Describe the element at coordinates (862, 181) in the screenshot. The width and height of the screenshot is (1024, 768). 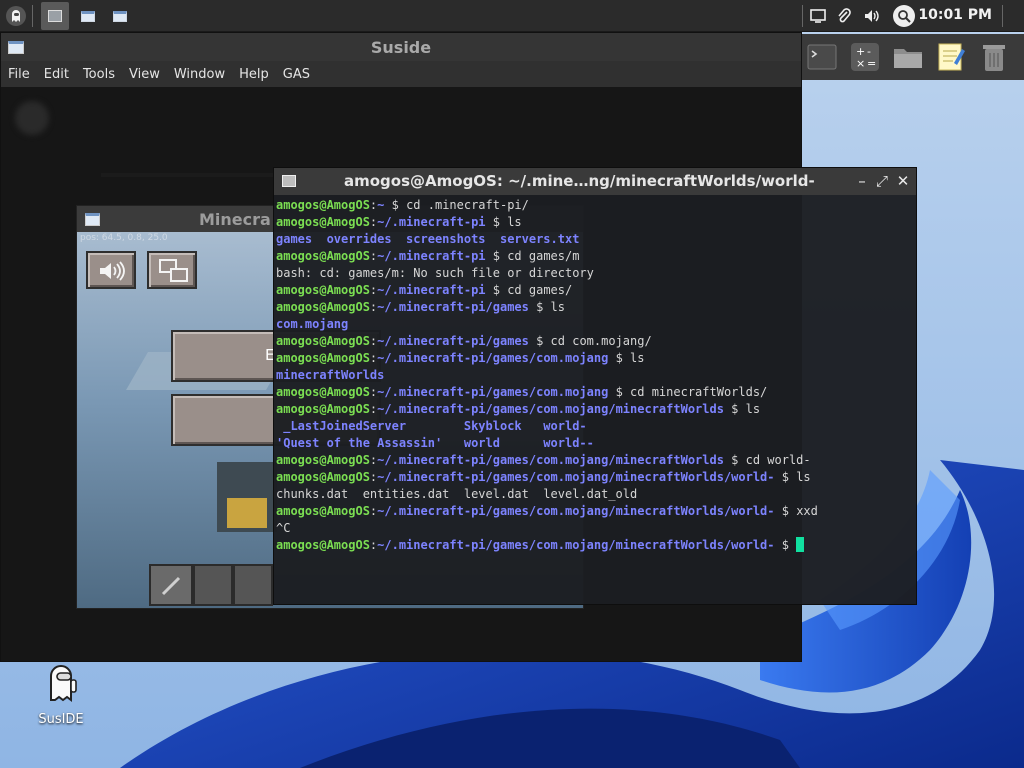
I see `minimize-button: –` at that location.